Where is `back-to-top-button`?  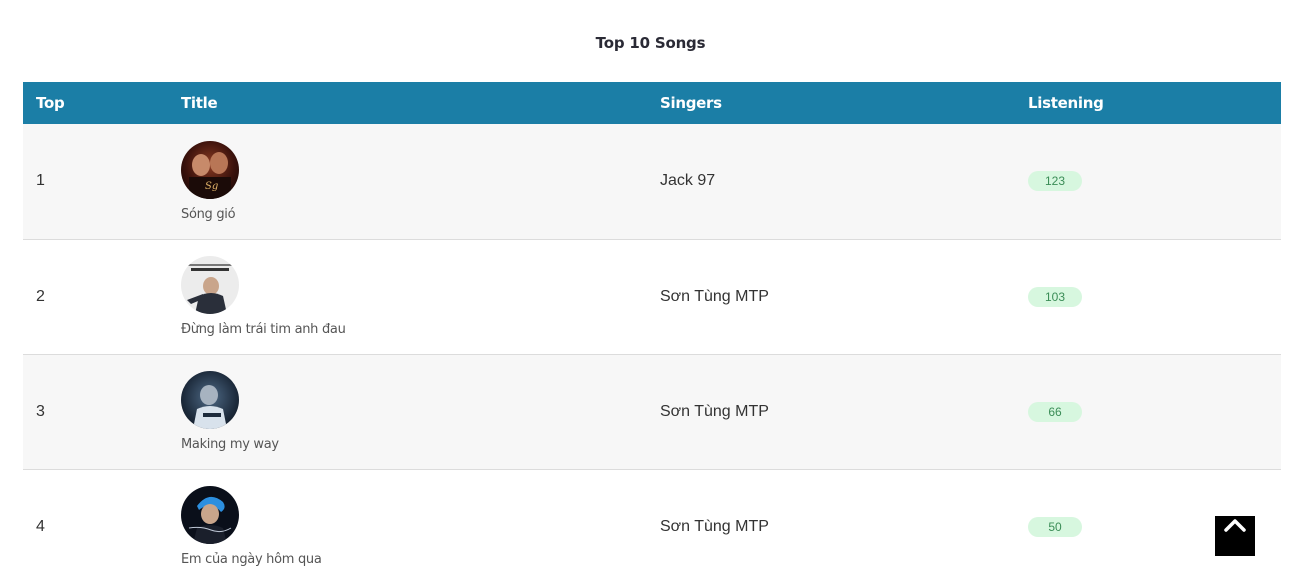
back-to-top-button is located at coordinates (1235, 536).